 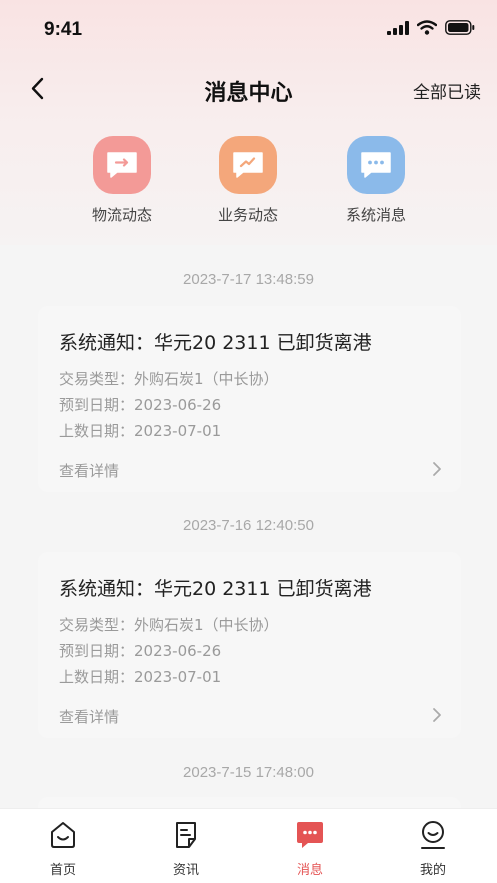 I want to click on message-icon, so click(x=310, y=835).